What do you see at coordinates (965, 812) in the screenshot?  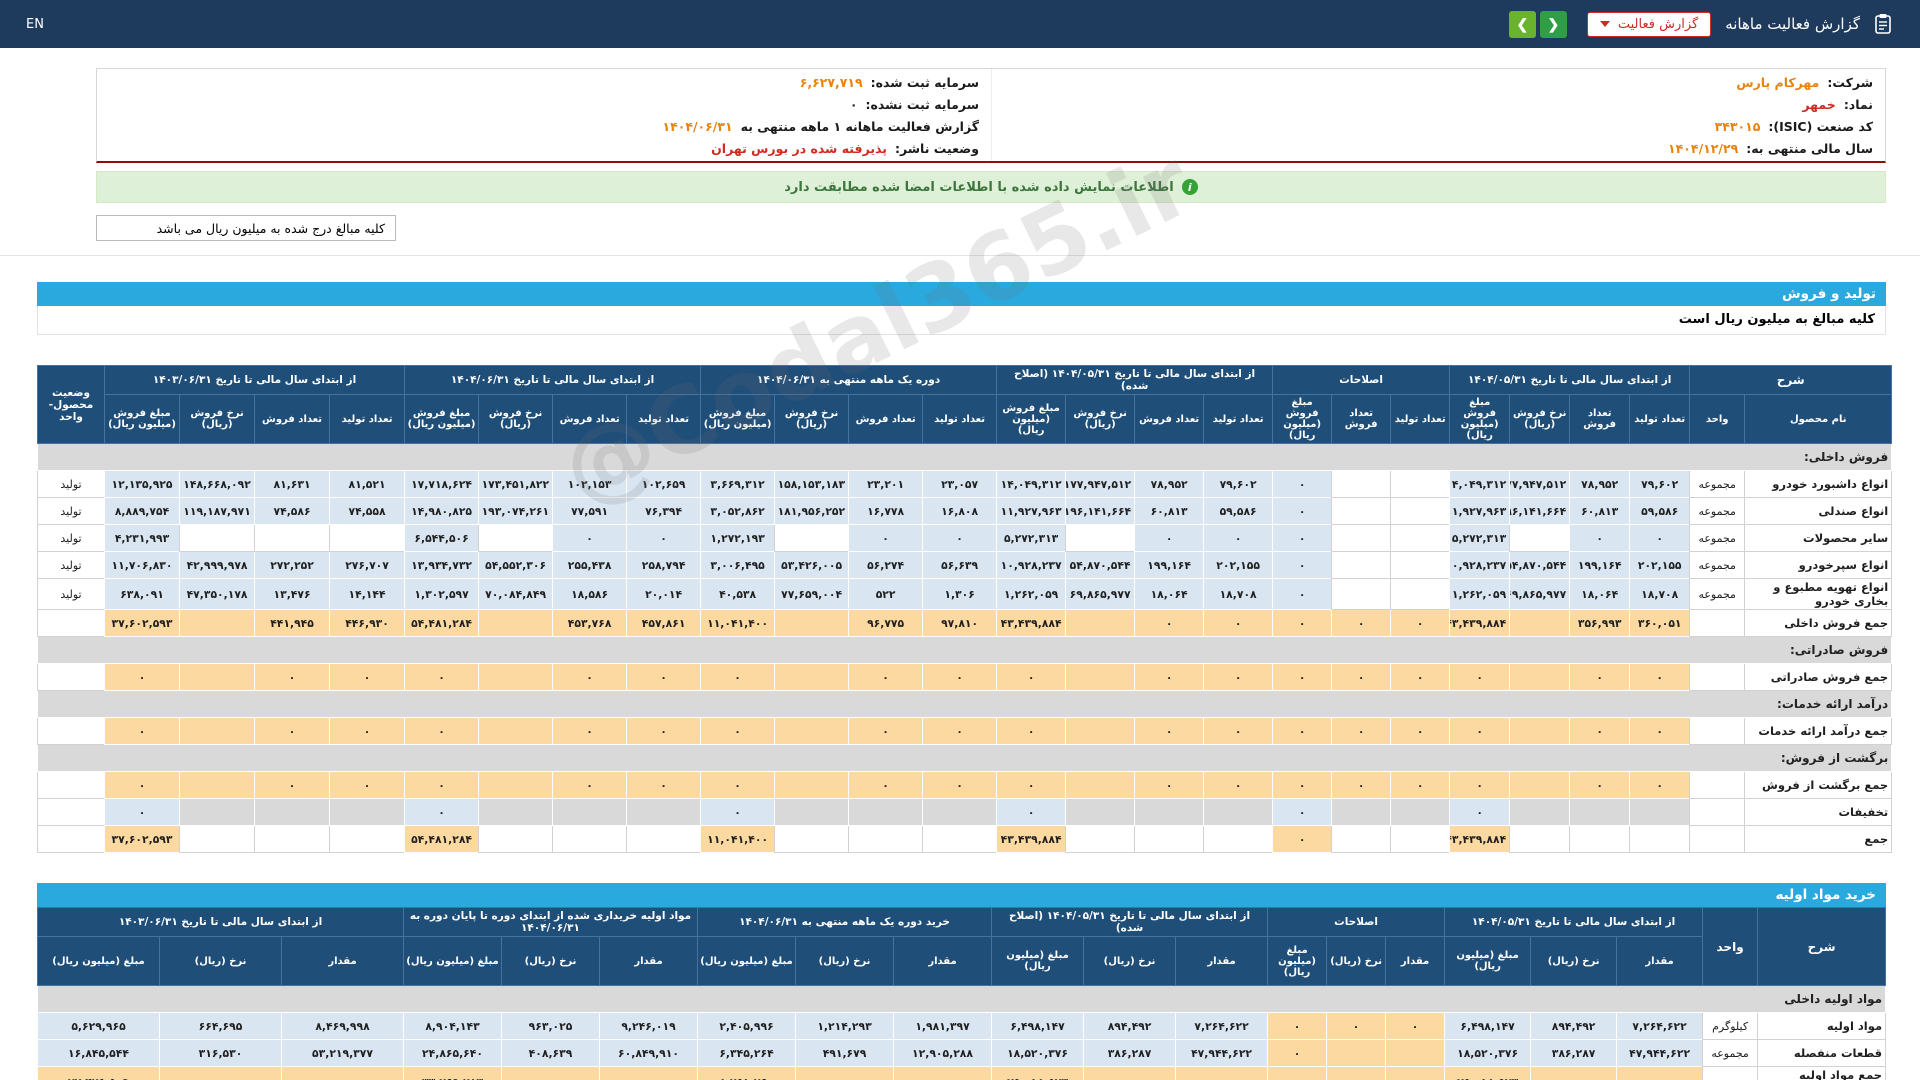 I see `table-row: تخفیفات ۰ ۰ ۰ ۰ ۰ ۰` at bounding box center [965, 812].